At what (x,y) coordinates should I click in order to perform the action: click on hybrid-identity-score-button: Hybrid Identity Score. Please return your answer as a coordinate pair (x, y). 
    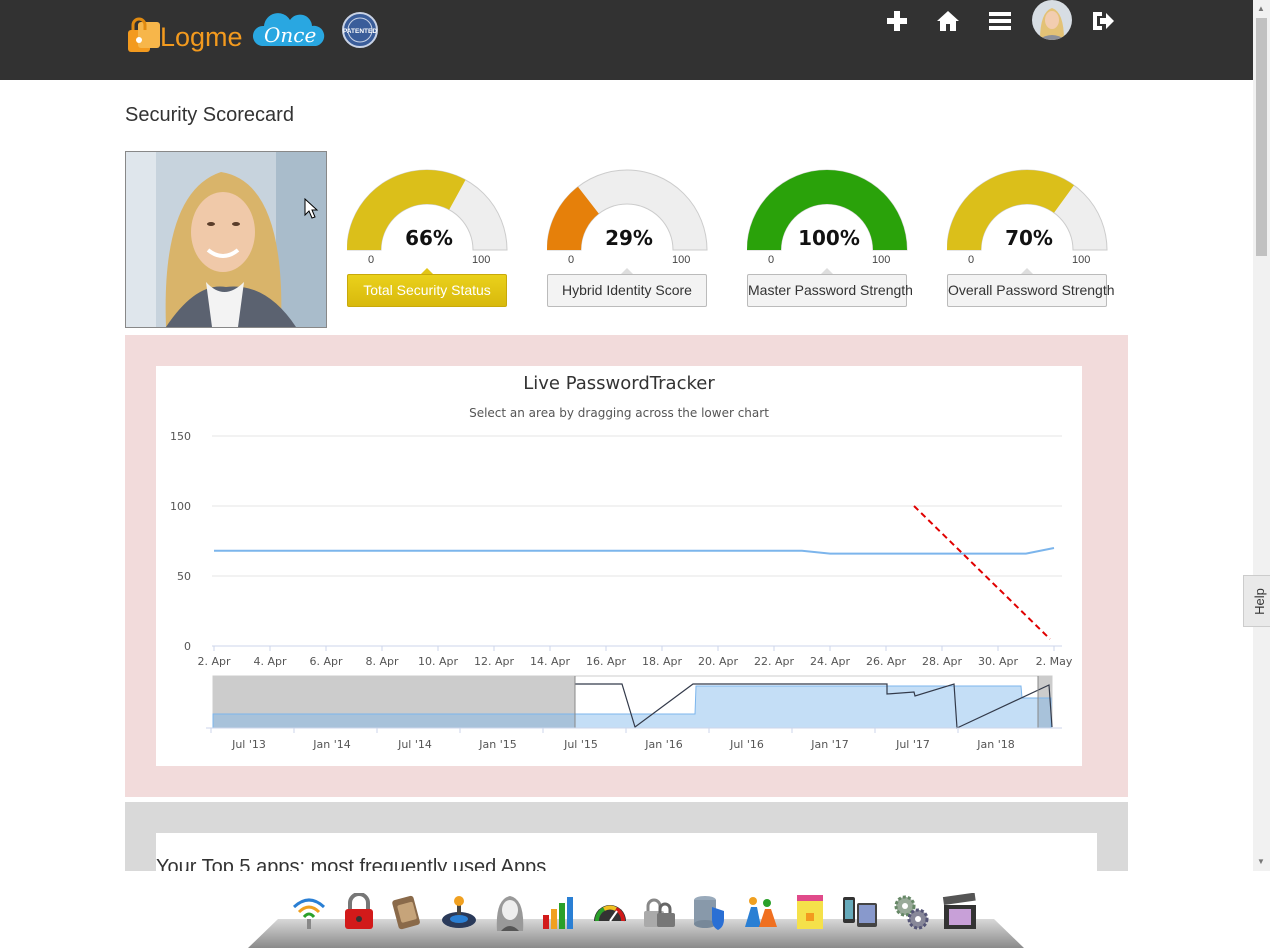
    Looking at the image, I should click on (627, 290).